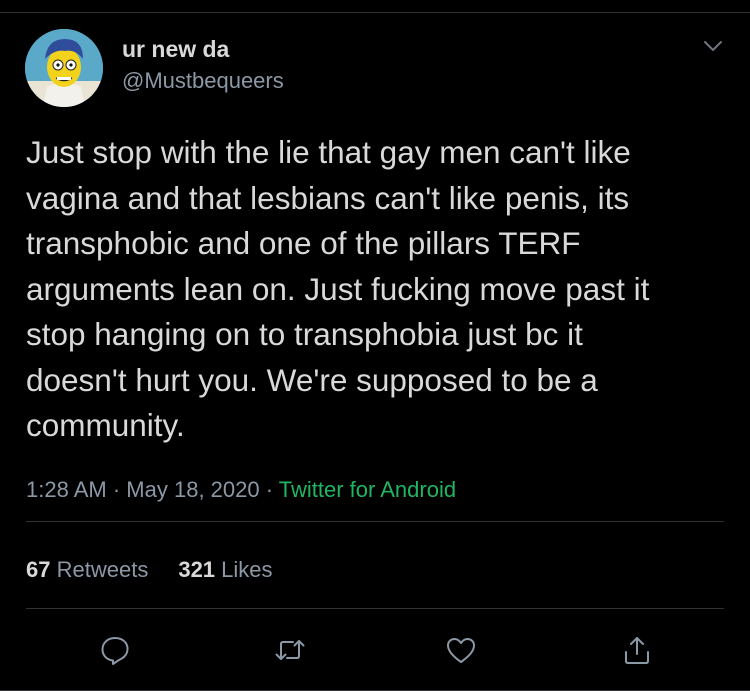 This screenshot has width=750, height=691. What do you see at coordinates (115, 650) in the screenshot?
I see `reply-icon` at bounding box center [115, 650].